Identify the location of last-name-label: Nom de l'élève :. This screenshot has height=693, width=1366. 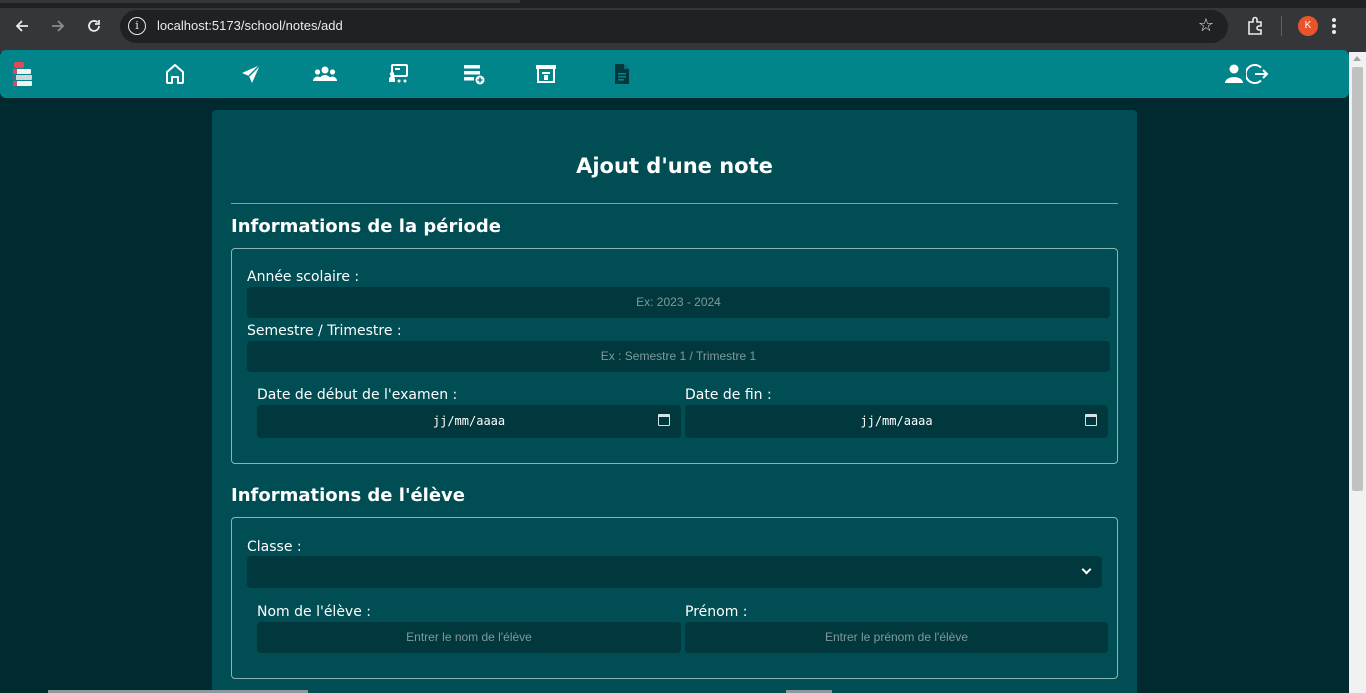
(314, 612).